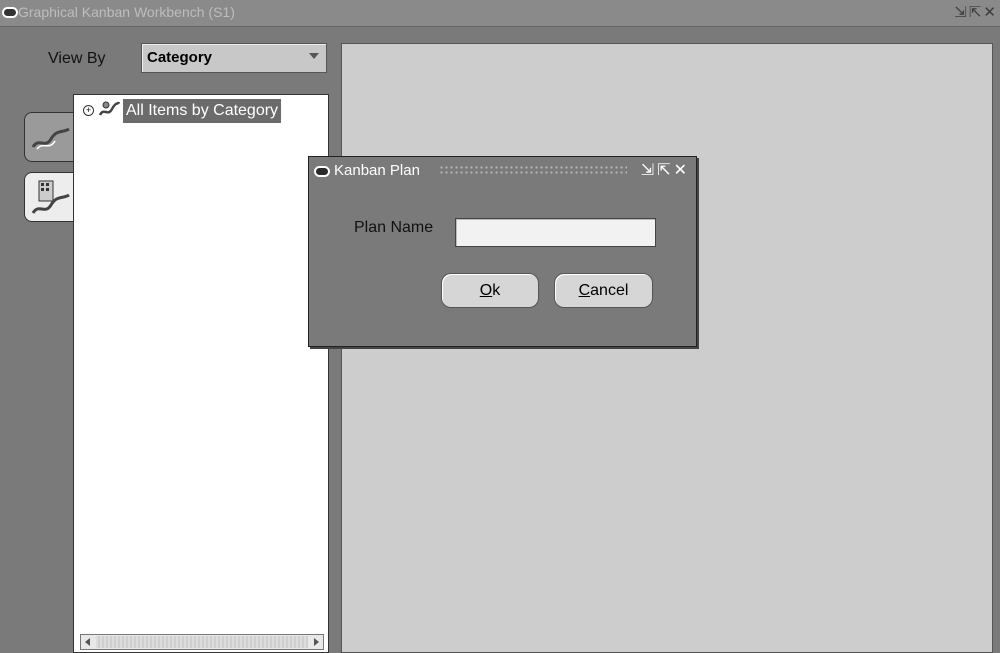 This screenshot has height=653, width=1000. I want to click on items-plan-icon, so click(50, 197).